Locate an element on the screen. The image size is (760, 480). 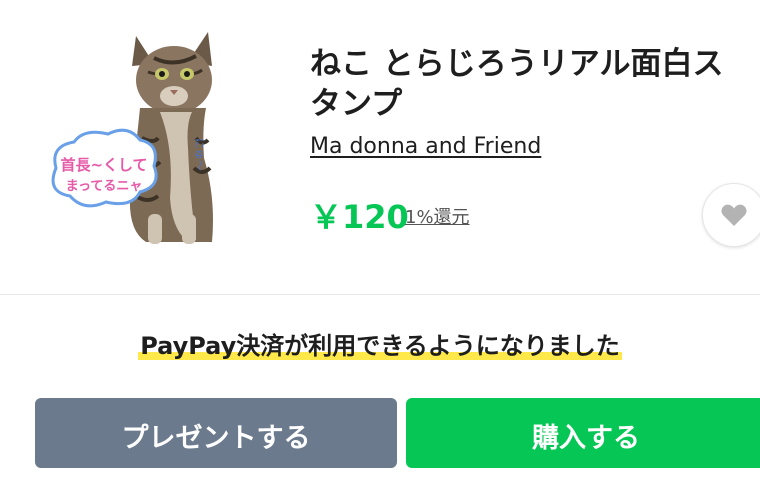
buy-button: 購入する is located at coordinates (583, 433).